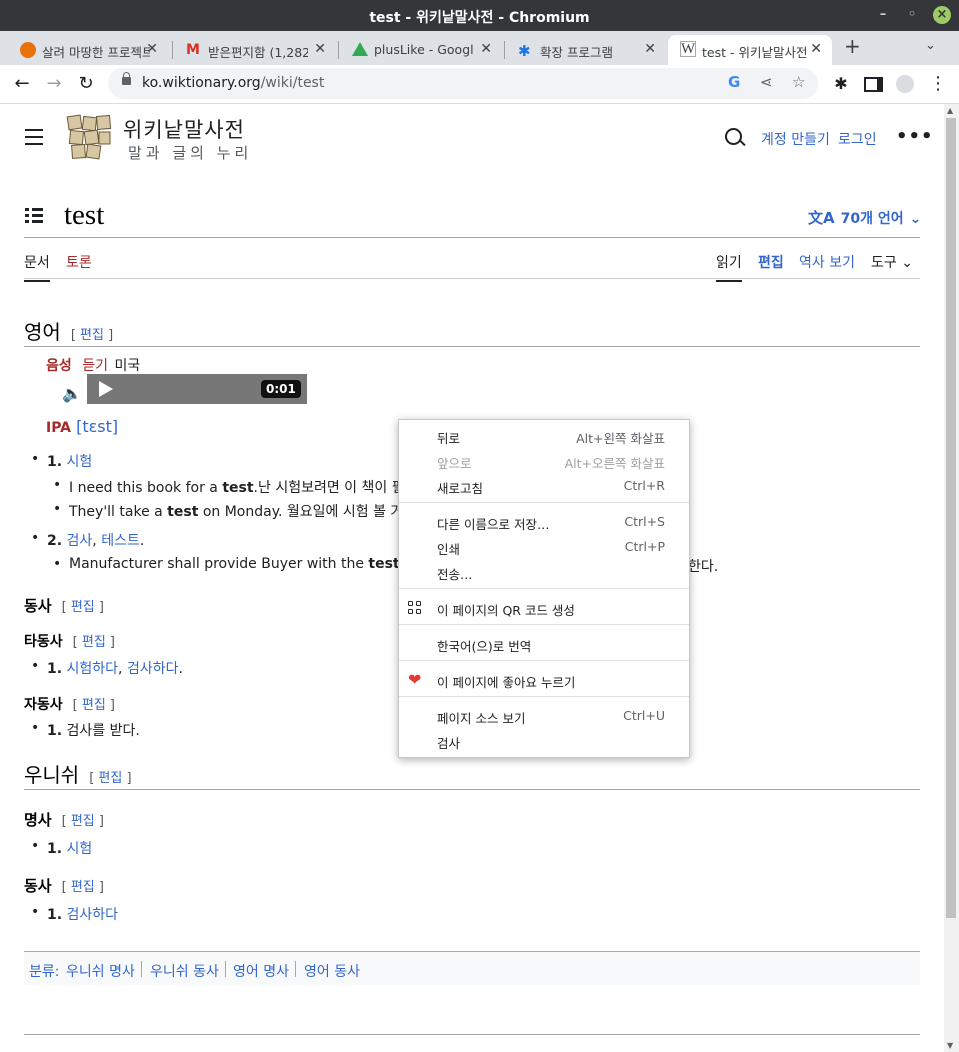 This screenshot has width=959, height=1052. I want to click on tab-0: 살려 마땅한 프로젝트 ✕, so click(88, 50).